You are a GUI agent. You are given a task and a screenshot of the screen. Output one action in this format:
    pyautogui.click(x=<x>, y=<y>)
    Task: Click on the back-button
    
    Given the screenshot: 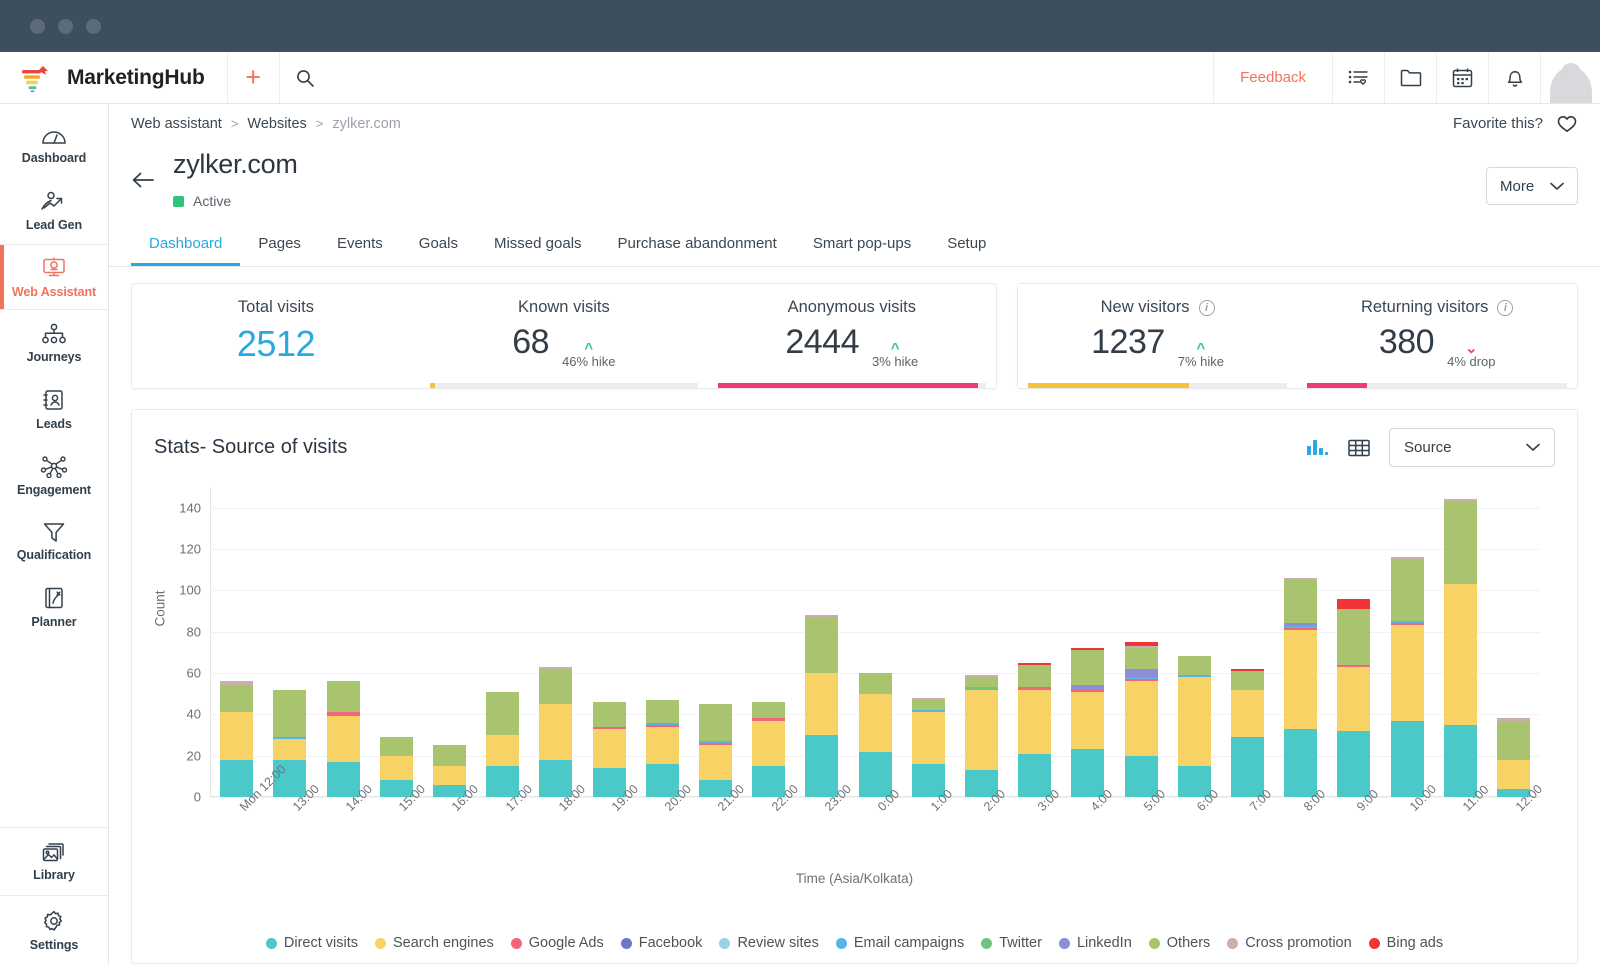 What is the action you would take?
    pyautogui.click(x=143, y=180)
    